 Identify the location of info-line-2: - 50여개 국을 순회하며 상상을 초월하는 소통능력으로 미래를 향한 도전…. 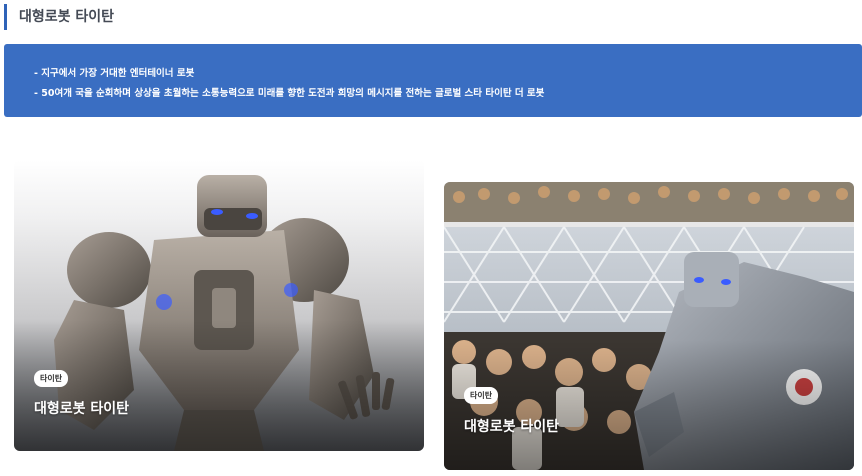
(289, 93).